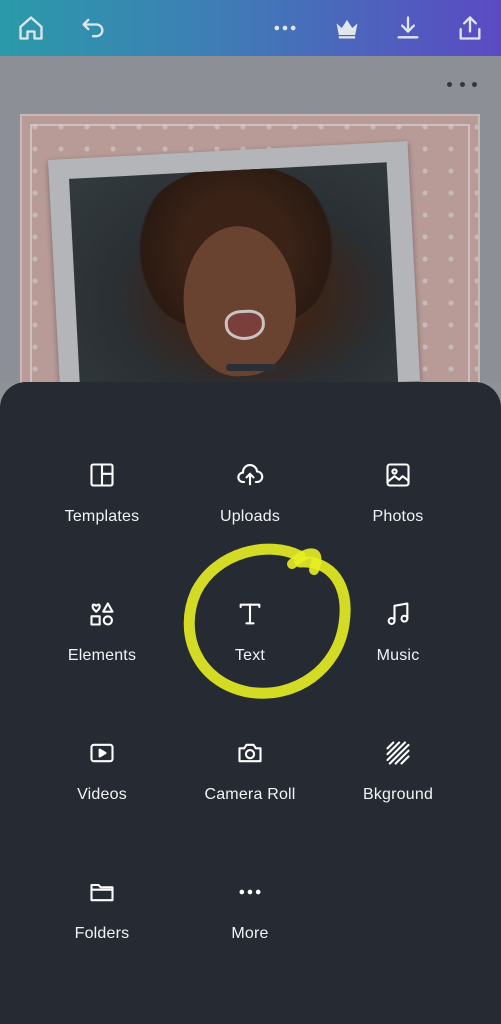 This screenshot has width=501, height=1024. What do you see at coordinates (250, 794) in the screenshot?
I see `menu-item-label: Camera Roll` at bounding box center [250, 794].